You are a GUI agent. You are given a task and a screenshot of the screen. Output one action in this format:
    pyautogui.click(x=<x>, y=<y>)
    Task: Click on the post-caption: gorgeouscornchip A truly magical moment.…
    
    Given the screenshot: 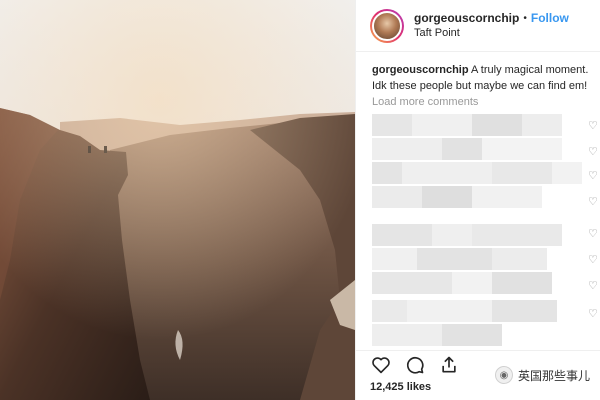 What is the action you would take?
    pyautogui.click(x=484, y=78)
    